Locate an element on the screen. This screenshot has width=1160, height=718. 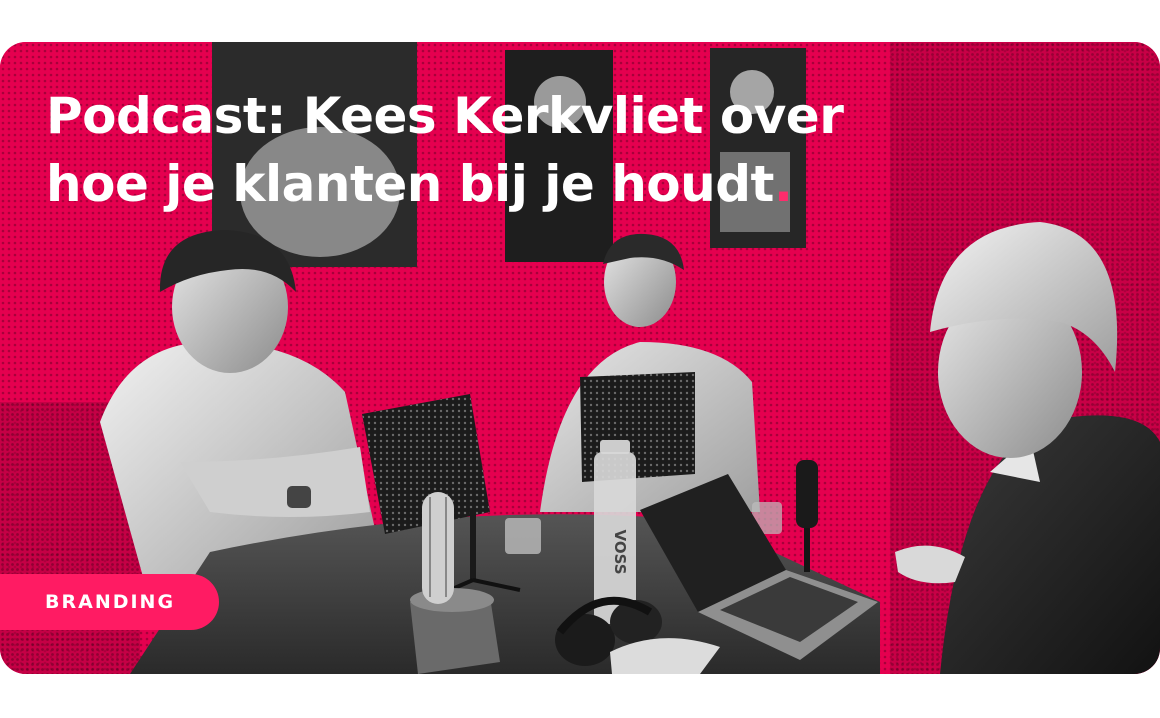
bottle-label: VOSS is located at coordinates (620, 551).